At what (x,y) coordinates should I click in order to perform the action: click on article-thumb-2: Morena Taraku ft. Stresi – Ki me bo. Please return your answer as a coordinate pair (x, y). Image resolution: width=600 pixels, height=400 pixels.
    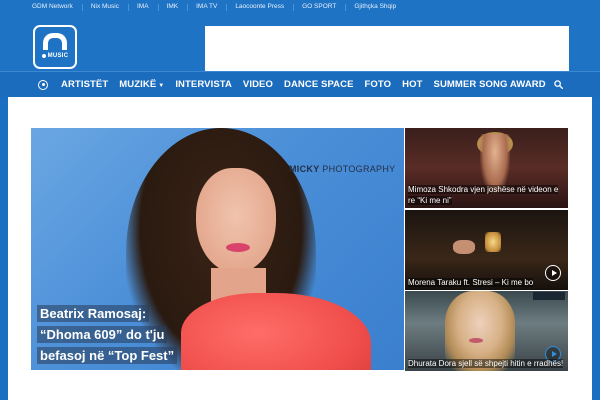
    Looking at the image, I should click on (486, 250).